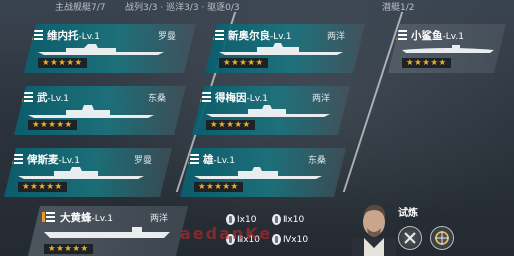 The image size is (514, 256). What do you see at coordinates (80, 8) in the screenshot?
I see `main-fleet-count: 主战舰艇7/7` at bounding box center [80, 8].